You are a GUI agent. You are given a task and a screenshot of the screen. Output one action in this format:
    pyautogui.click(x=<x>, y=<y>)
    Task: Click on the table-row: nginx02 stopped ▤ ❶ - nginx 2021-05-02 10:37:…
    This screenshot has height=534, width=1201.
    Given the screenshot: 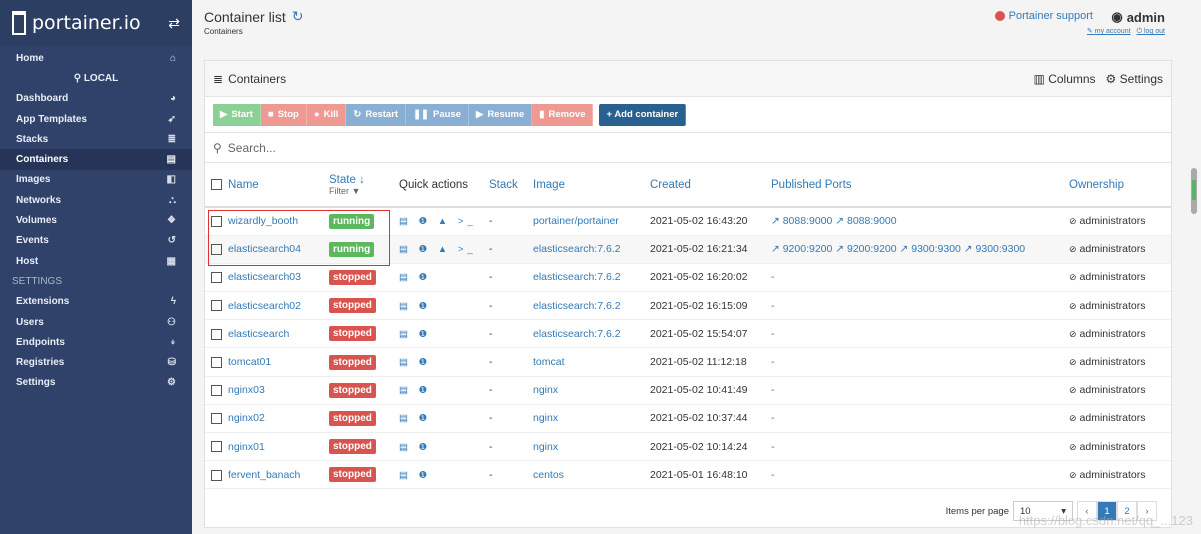 What is the action you would take?
    pyautogui.click(x=688, y=419)
    